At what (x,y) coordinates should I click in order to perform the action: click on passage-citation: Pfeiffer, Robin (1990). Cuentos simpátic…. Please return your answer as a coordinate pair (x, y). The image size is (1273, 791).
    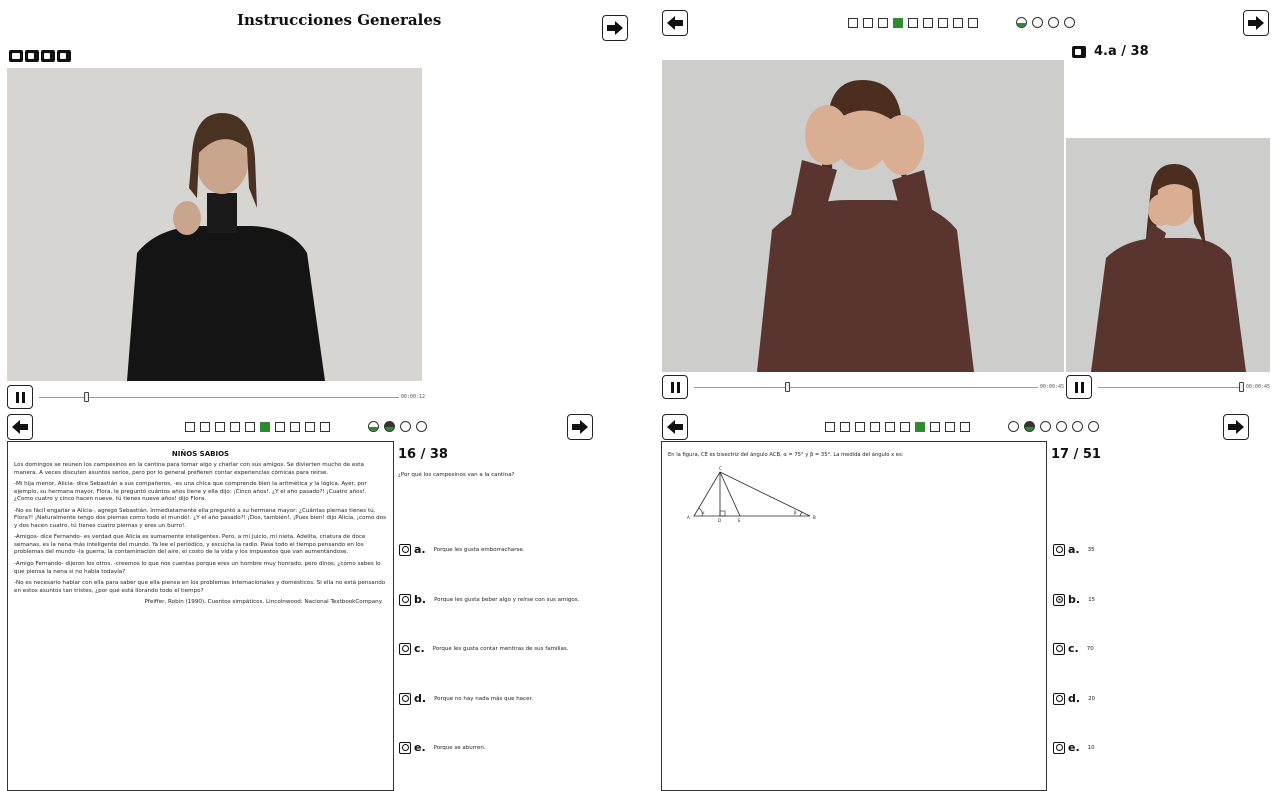
    Looking at the image, I should click on (263, 602).